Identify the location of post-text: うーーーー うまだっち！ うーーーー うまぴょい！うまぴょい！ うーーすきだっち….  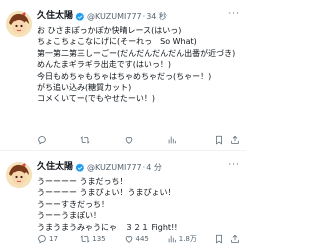
(139, 204).